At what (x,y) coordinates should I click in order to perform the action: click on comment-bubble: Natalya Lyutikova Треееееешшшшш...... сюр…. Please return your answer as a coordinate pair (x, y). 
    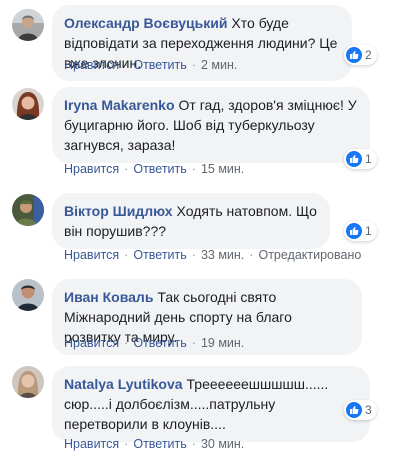
    Looking at the image, I should click on (211, 404).